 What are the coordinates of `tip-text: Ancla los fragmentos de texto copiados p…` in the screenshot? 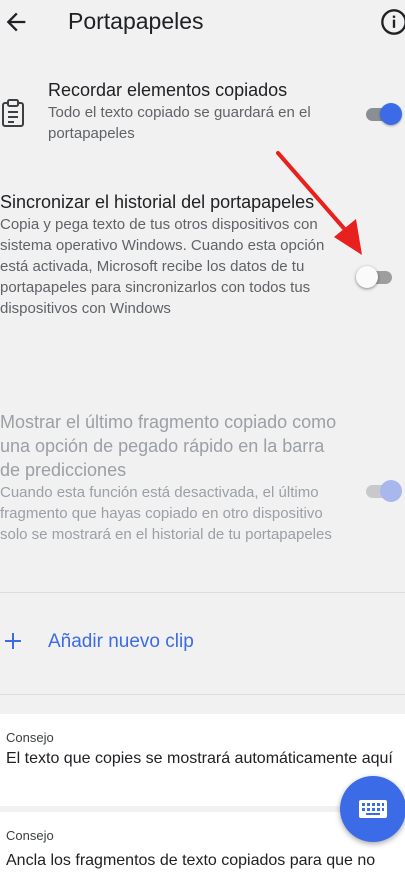 It's located at (191, 860).